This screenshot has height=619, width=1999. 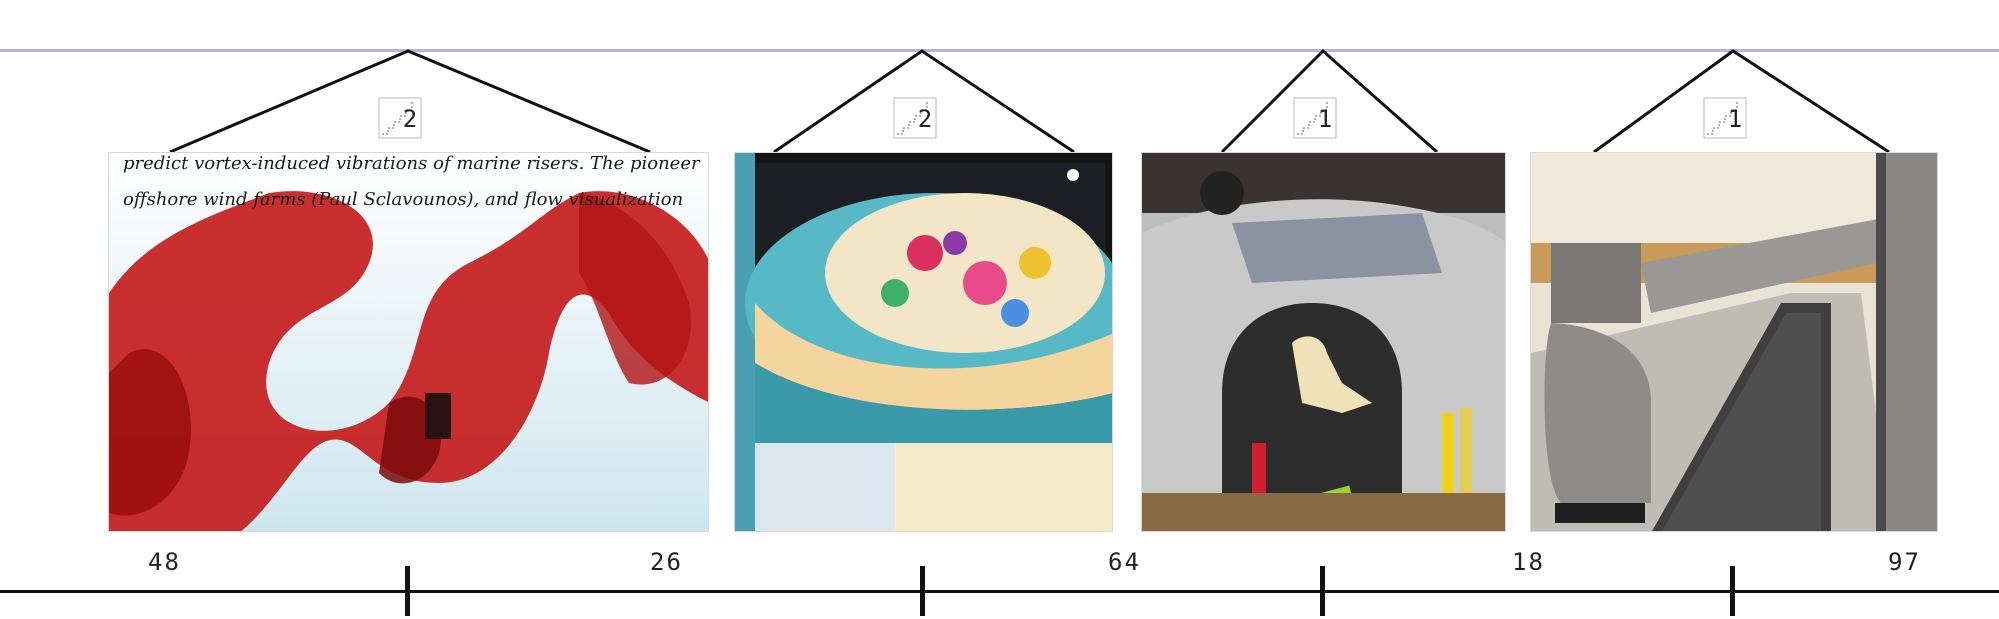 I want to click on group-badge-4: 1, so click(x=1725, y=118).